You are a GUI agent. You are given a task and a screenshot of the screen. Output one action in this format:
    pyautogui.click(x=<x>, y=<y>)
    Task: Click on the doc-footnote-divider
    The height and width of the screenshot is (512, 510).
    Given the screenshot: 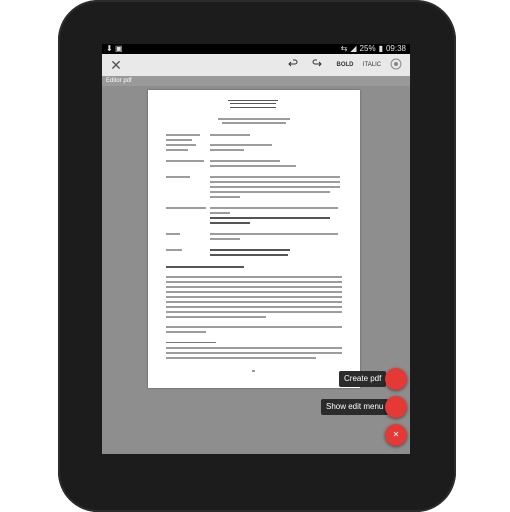 What is the action you would take?
    pyautogui.click(x=191, y=342)
    